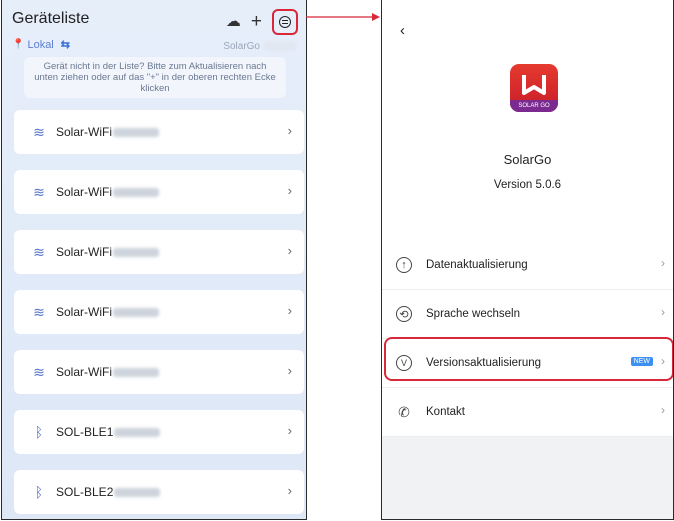 The width and height of the screenshot is (674, 521). Describe the element at coordinates (477, 265) in the screenshot. I see `menu-item-label: Datenaktualisierung` at that location.